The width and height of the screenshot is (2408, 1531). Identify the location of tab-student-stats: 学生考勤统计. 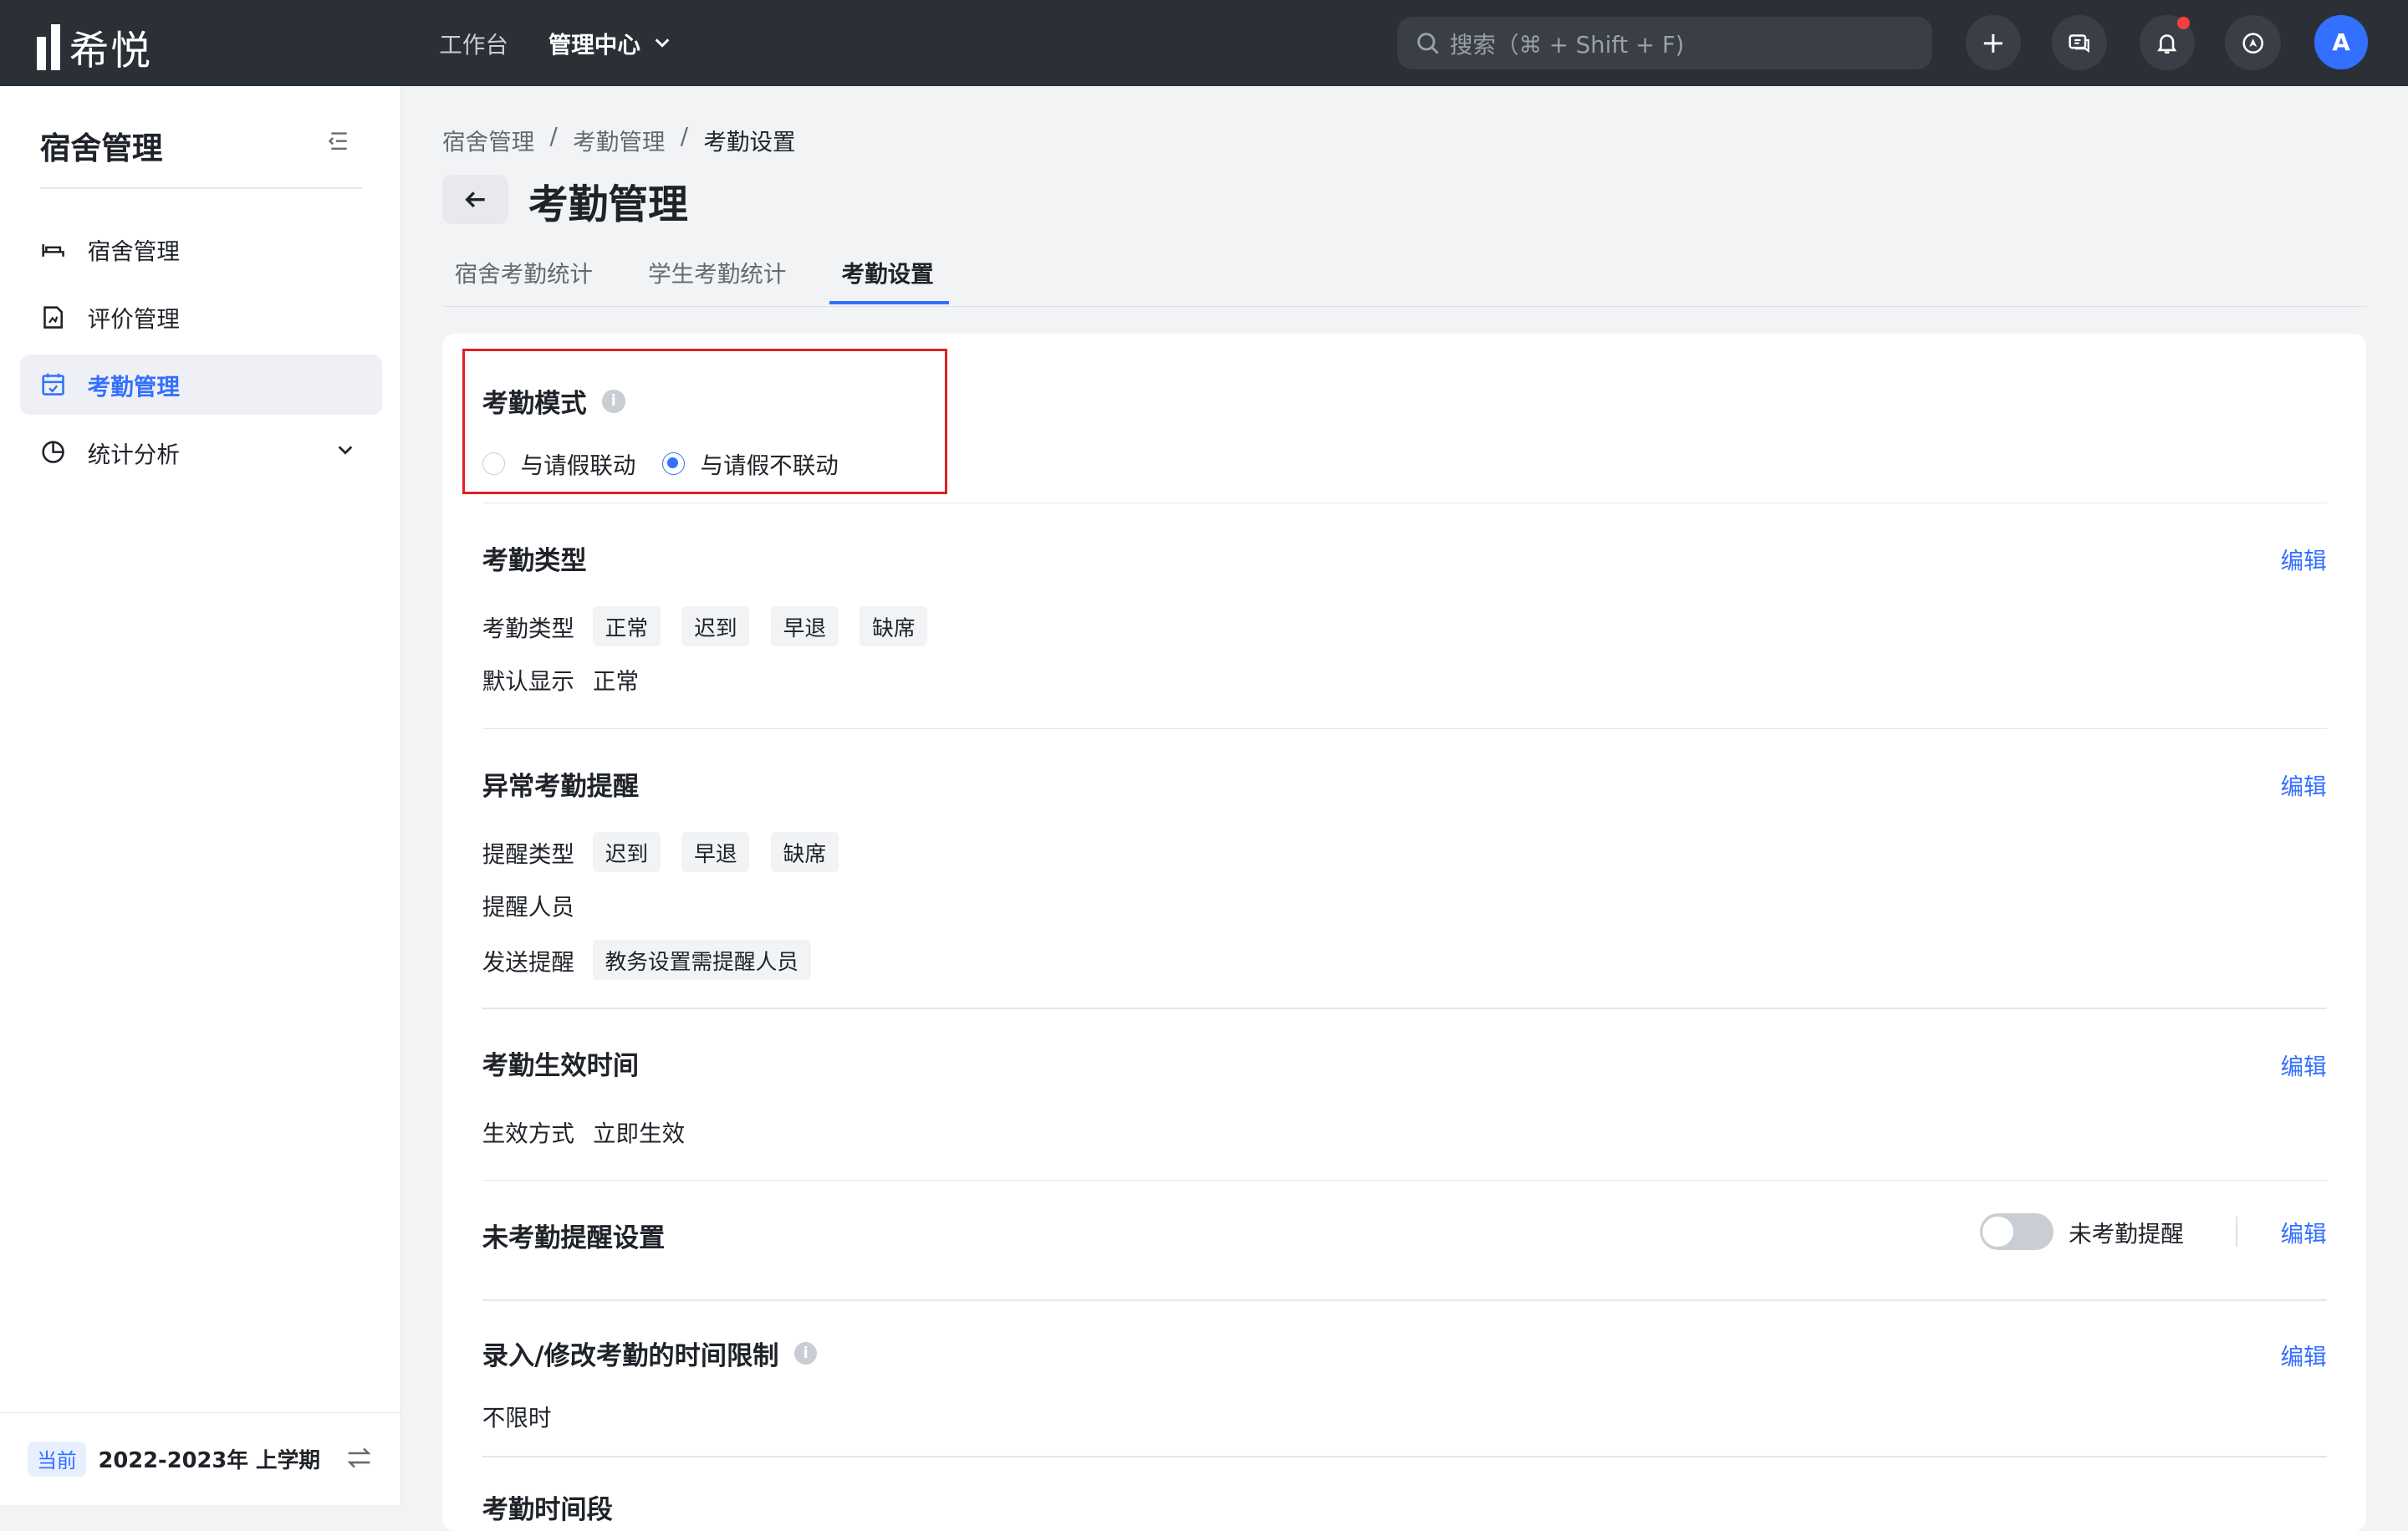
(717, 271).